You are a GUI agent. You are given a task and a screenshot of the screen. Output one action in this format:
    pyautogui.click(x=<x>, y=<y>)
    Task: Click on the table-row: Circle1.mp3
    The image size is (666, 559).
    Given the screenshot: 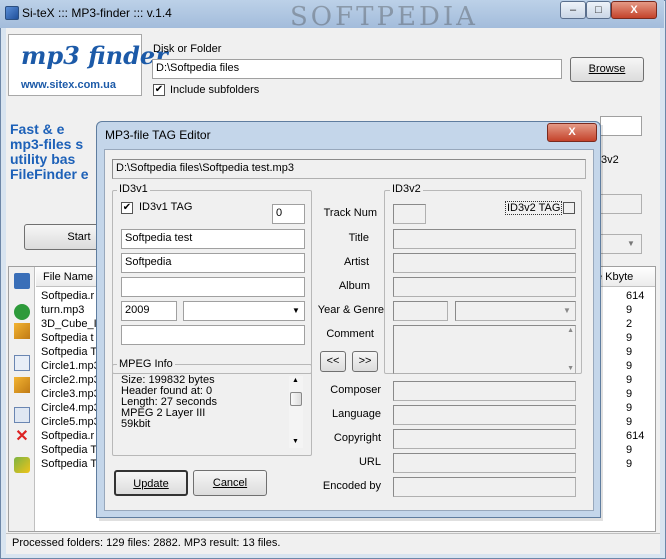 What is the action you would take?
    pyautogui.click(x=70, y=366)
    